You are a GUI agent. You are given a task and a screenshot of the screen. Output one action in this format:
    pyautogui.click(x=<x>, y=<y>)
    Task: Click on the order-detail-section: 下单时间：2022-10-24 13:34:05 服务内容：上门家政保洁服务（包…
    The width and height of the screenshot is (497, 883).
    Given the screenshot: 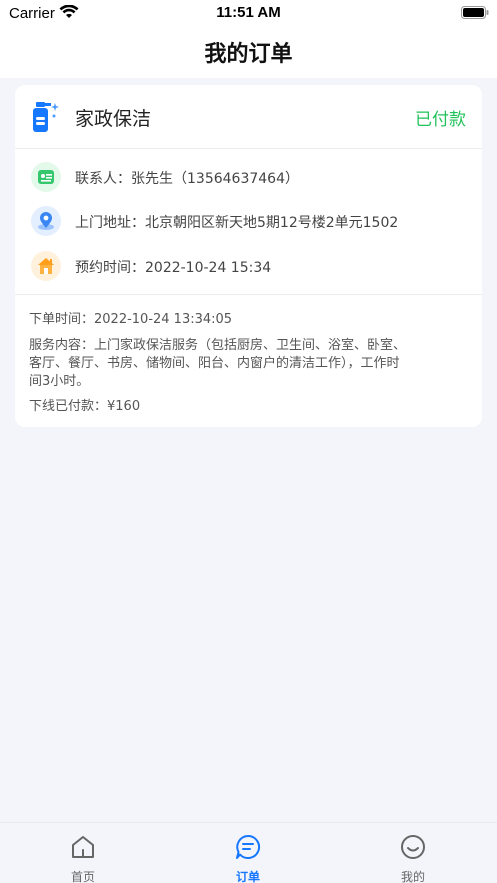 What is the action you would take?
    pyautogui.click(x=248, y=361)
    